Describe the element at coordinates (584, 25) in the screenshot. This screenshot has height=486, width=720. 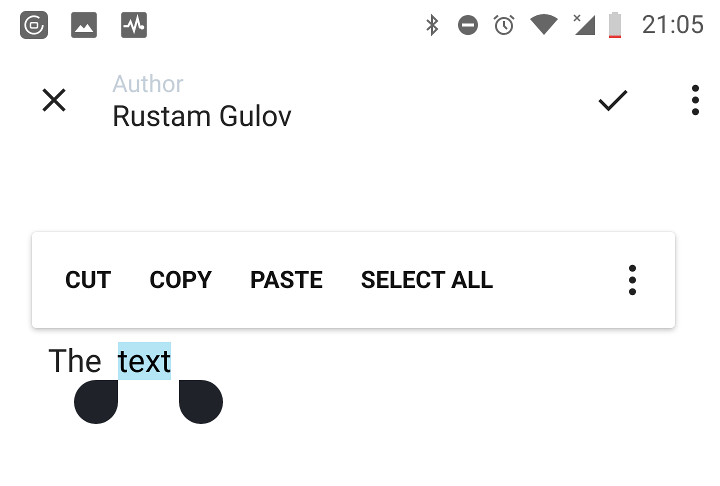
I see `signal-icon` at that location.